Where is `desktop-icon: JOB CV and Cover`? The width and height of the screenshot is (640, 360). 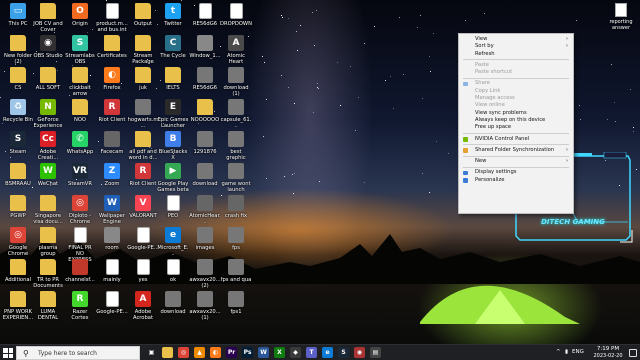 desktop-icon: JOB CV and Cover is located at coordinates (48, 18).